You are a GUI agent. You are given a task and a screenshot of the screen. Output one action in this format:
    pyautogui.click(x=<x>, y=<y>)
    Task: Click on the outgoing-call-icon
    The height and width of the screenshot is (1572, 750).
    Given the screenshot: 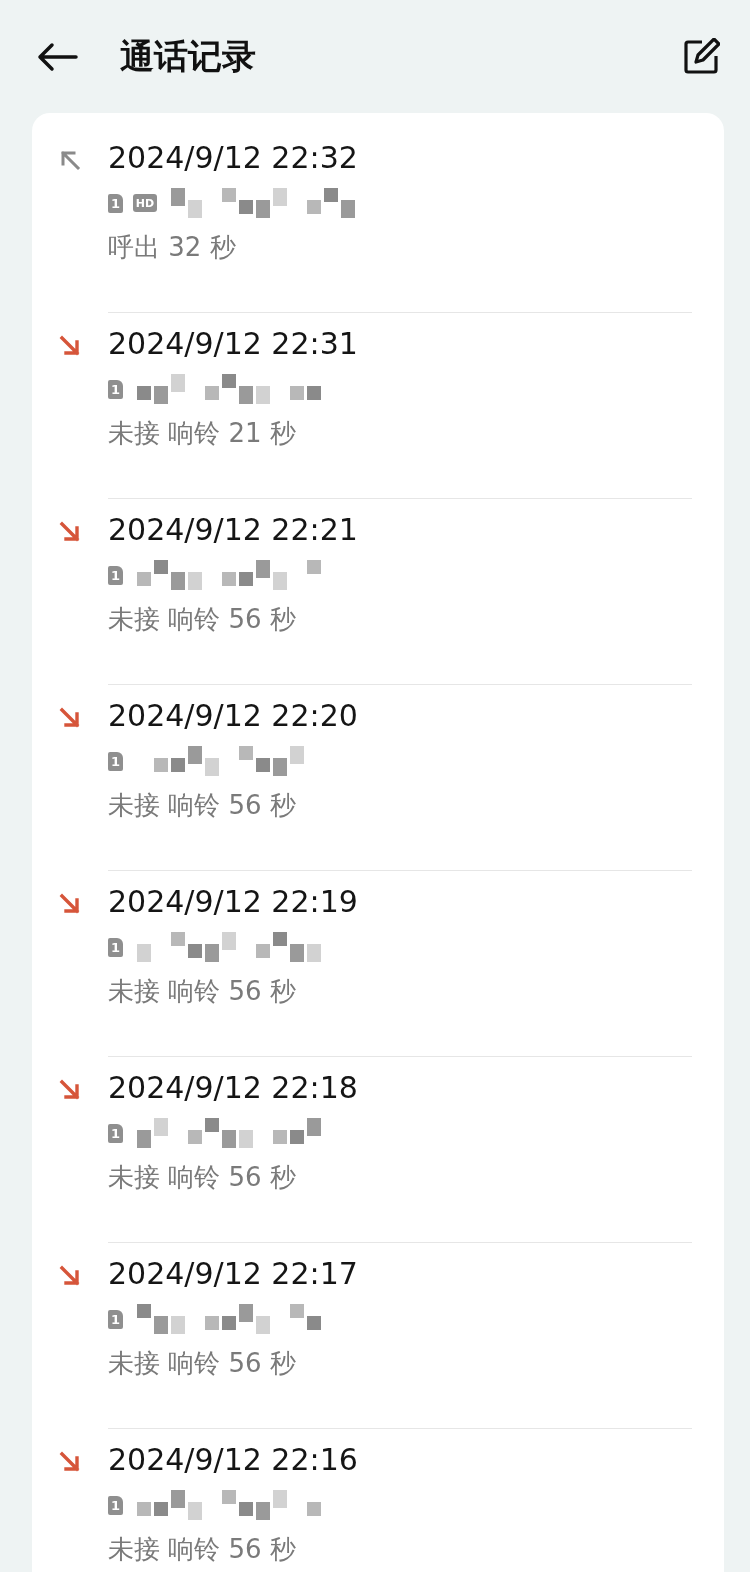 What is the action you would take?
    pyautogui.click(x=70, y=160)
    